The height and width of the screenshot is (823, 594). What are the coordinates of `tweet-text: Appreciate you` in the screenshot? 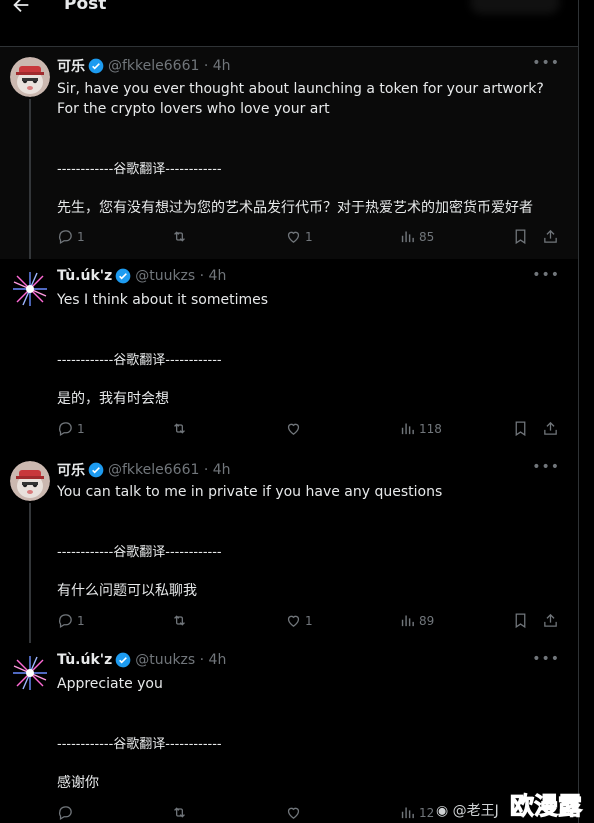 It's located at (110, 684).